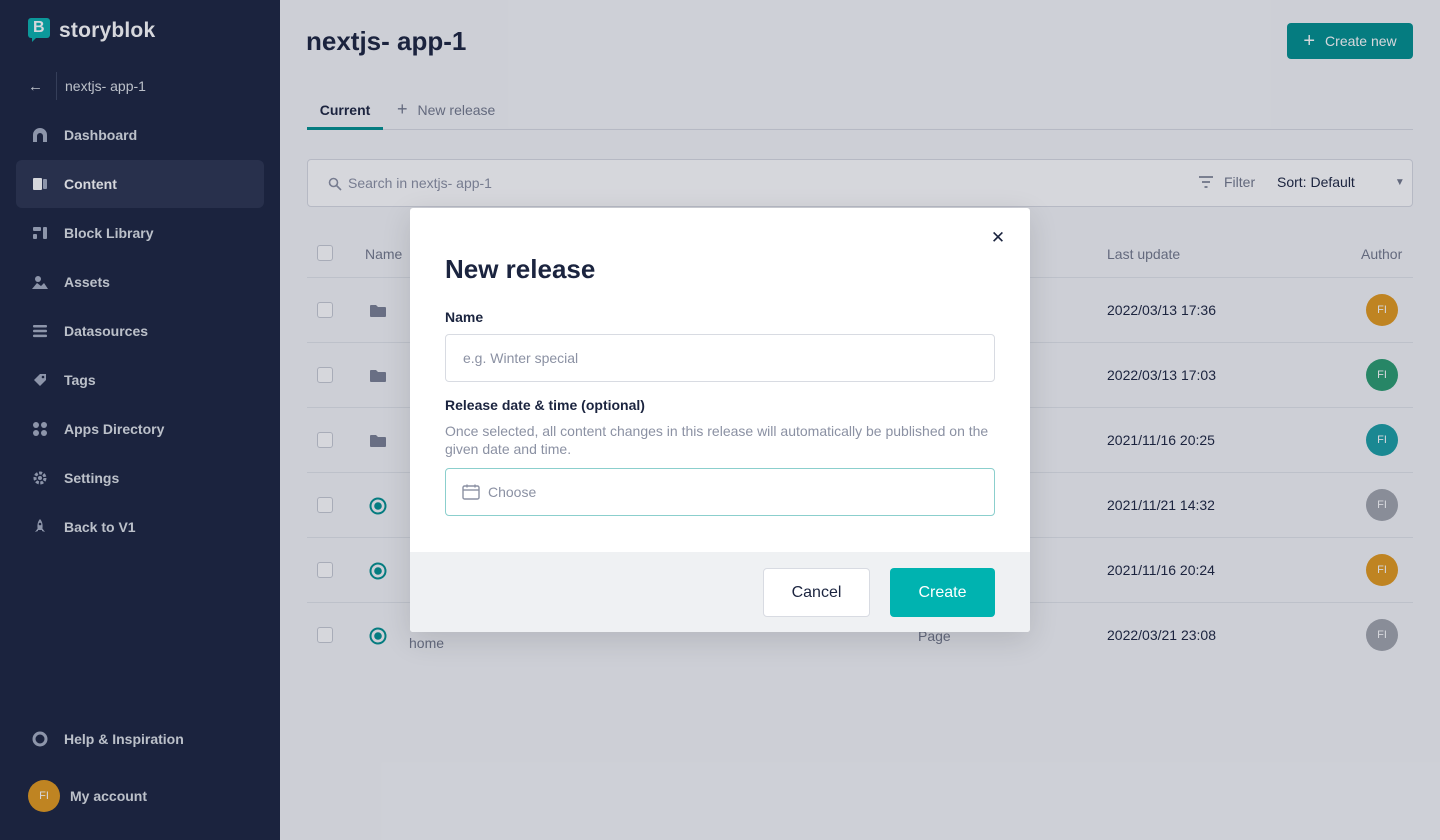 Image resolution: width=1440 pixels, height=840 pixels. I want to click on close-icon: ✕, so click(998, 237).